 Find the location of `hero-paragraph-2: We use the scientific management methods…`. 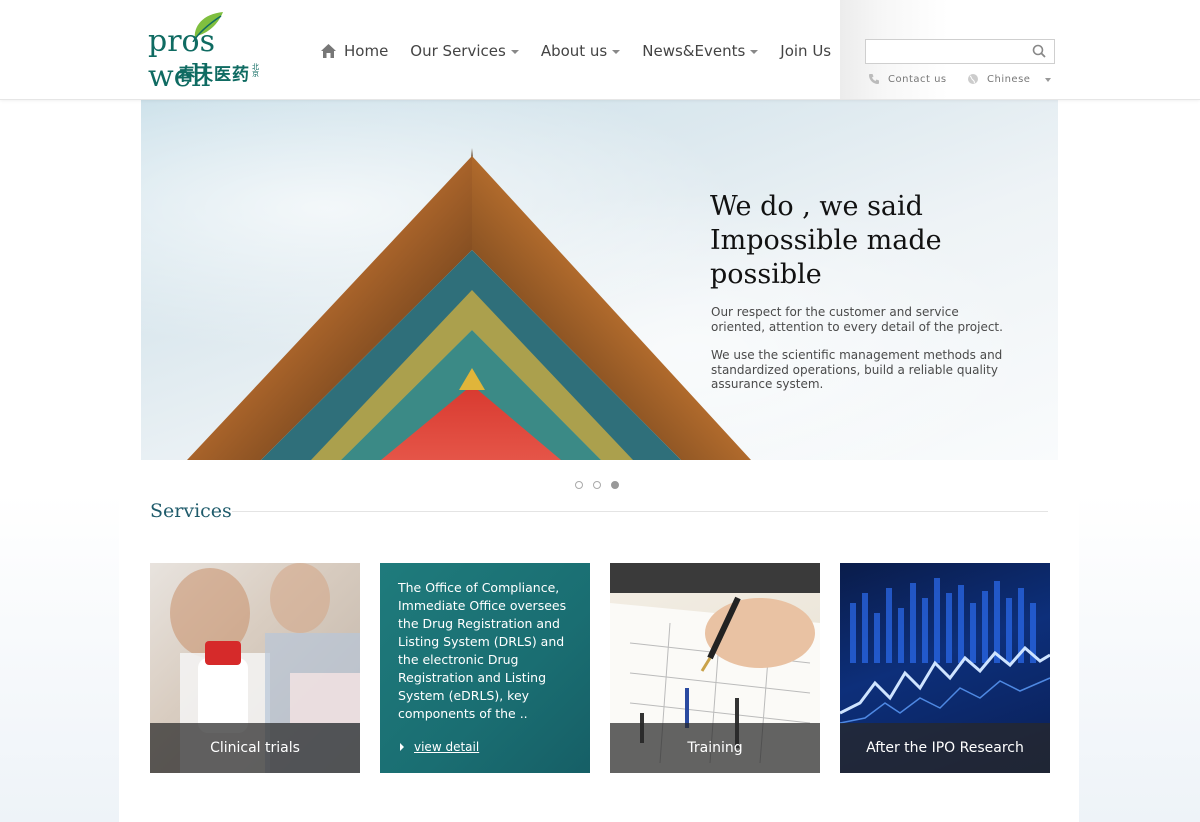

hero-paragraph-2: We use the scientific management methods… is located at coordinates (857, 369).